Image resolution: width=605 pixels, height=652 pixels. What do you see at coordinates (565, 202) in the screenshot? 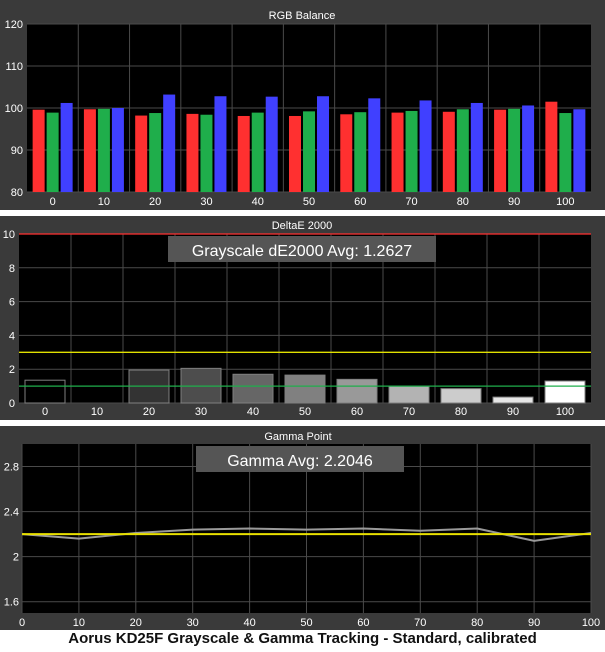
I see `rgb-x-tick-label: 100` at bounding box center [565, 202].